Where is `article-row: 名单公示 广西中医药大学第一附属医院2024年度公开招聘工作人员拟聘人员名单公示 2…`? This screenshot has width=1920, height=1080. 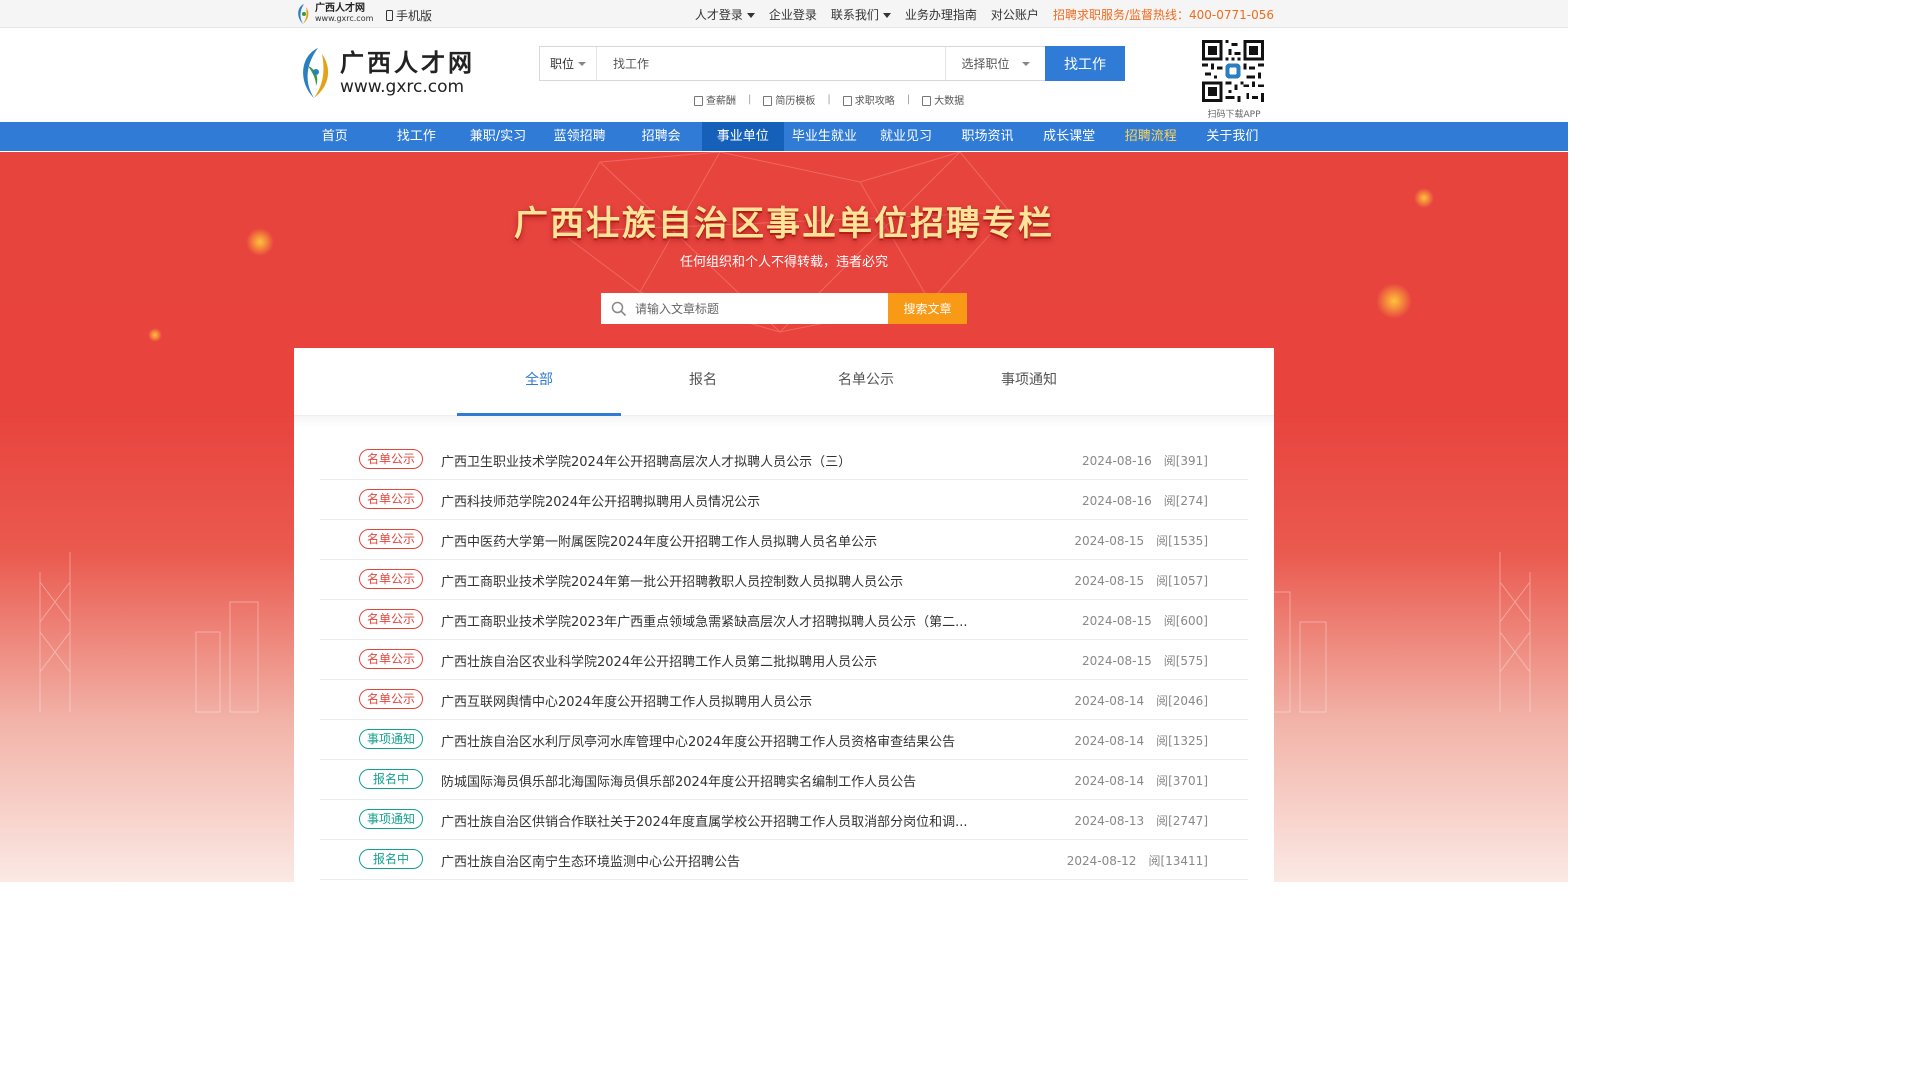
article-row: 名单公示 广西中医药大学第一附属医院2024年度公开招聘工作人员拟聘人员名单公示 2… is located at coordinates (784, 540).